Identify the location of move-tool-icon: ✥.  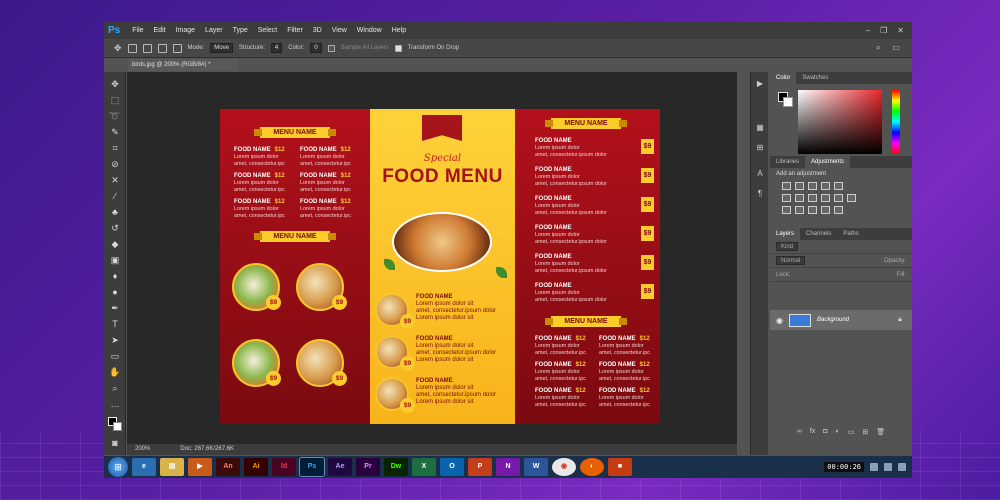
(118, 48).